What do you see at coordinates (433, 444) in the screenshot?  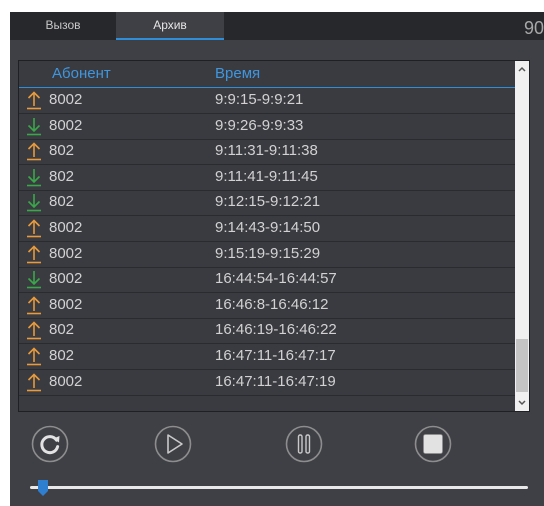 I see `stop-icon` at bounding box center [433, 444].